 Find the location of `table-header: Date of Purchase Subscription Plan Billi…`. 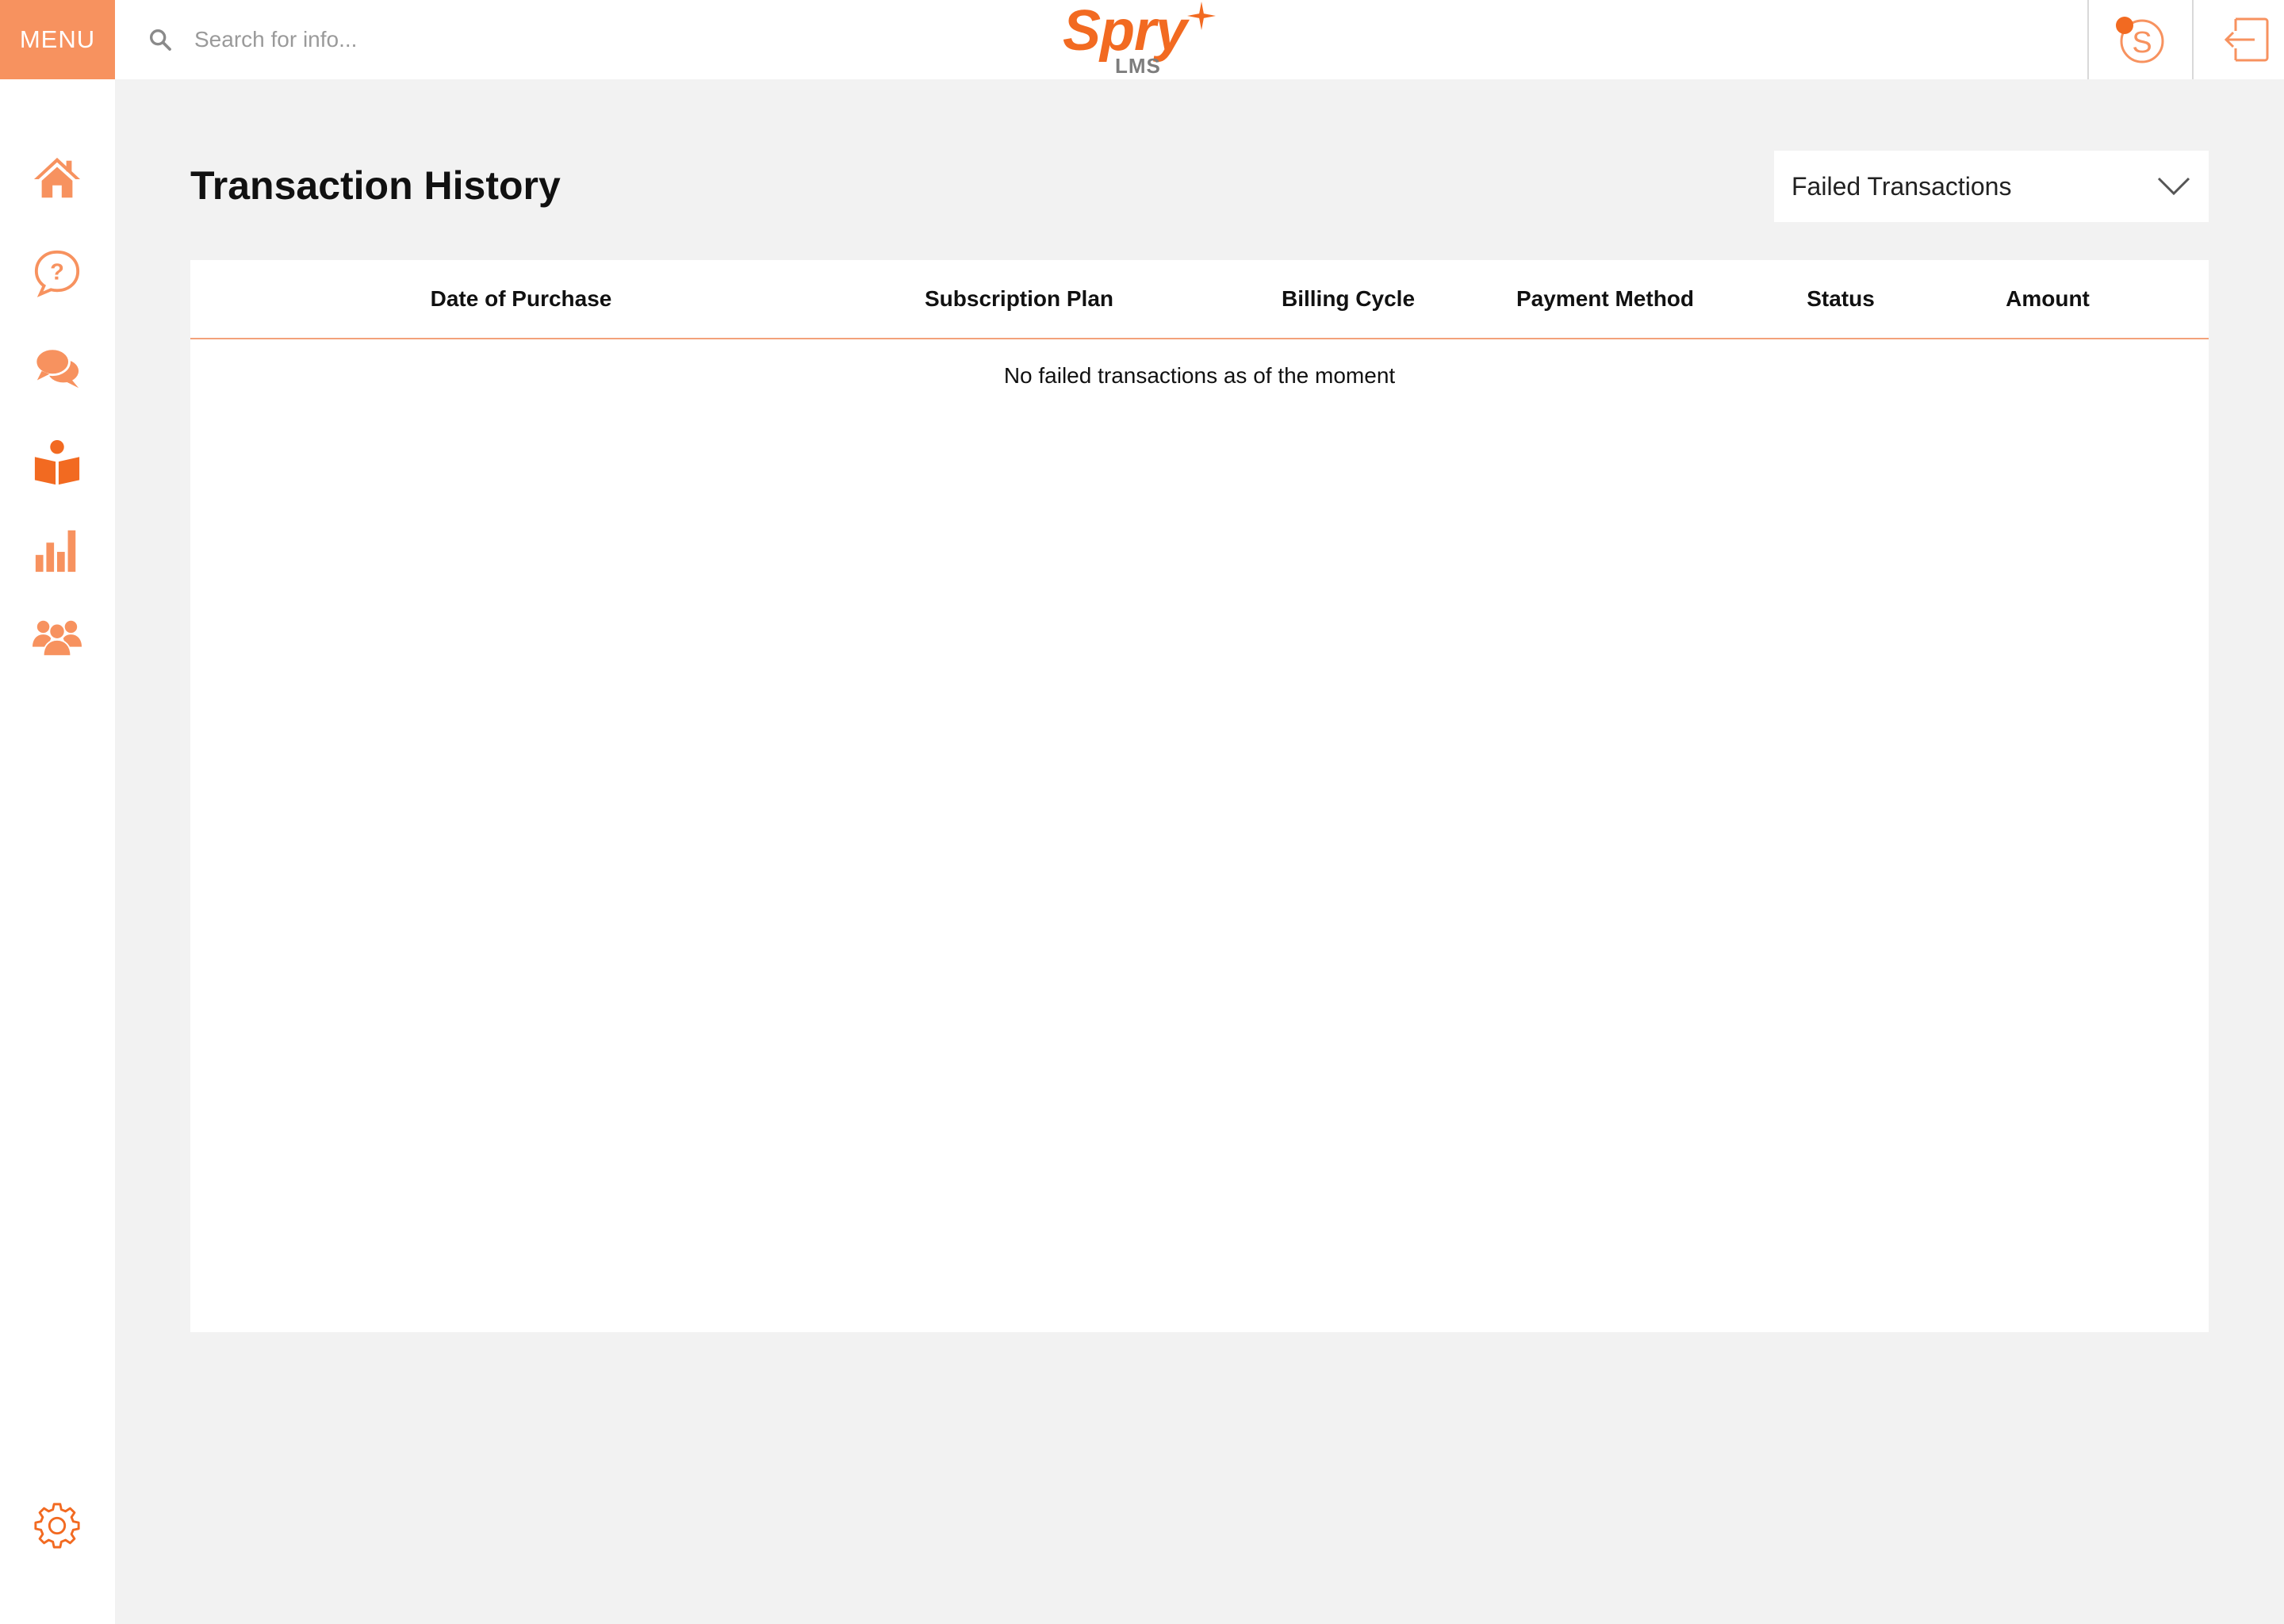

table-header: Date of Purchase Subscription Plan Billi… is located at coordinates (1199, 299).